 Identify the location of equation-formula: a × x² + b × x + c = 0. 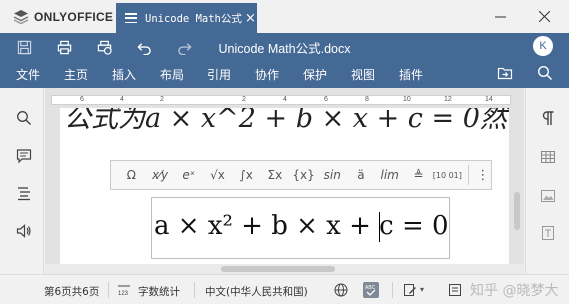
(301, 226).